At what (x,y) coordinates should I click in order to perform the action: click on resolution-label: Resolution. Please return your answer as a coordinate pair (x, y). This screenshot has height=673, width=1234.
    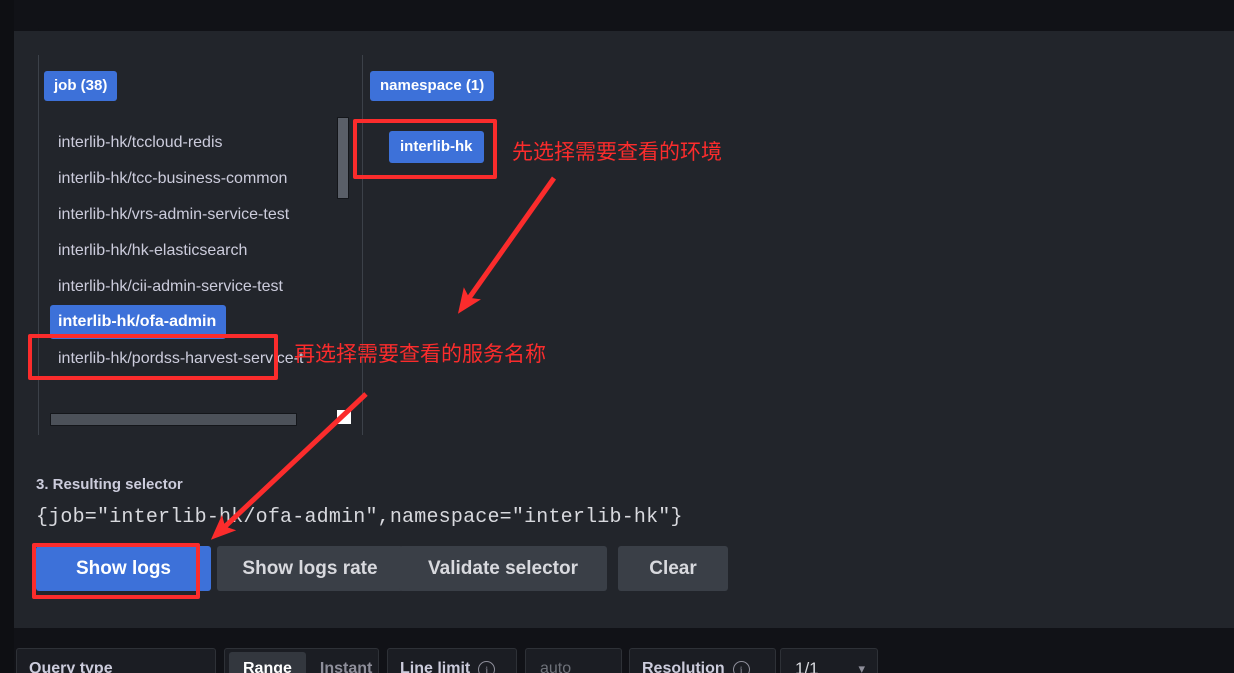
    Looking at the image, I should click on (683, 666).